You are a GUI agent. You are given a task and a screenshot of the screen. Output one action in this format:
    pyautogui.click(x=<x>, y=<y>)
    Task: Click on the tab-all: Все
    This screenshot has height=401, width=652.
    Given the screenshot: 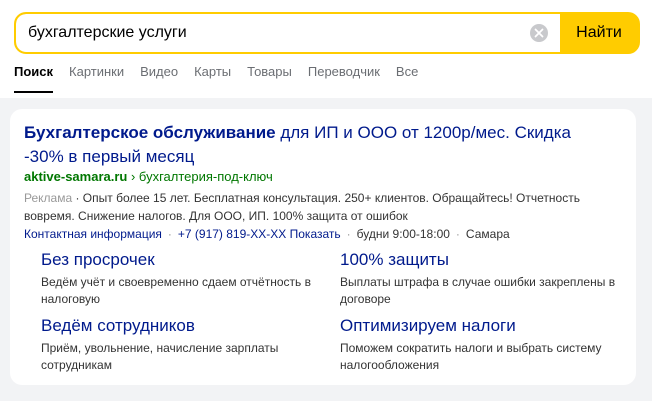 What is the action you would take?
    pyautogui.click(x=407, y=78)
    